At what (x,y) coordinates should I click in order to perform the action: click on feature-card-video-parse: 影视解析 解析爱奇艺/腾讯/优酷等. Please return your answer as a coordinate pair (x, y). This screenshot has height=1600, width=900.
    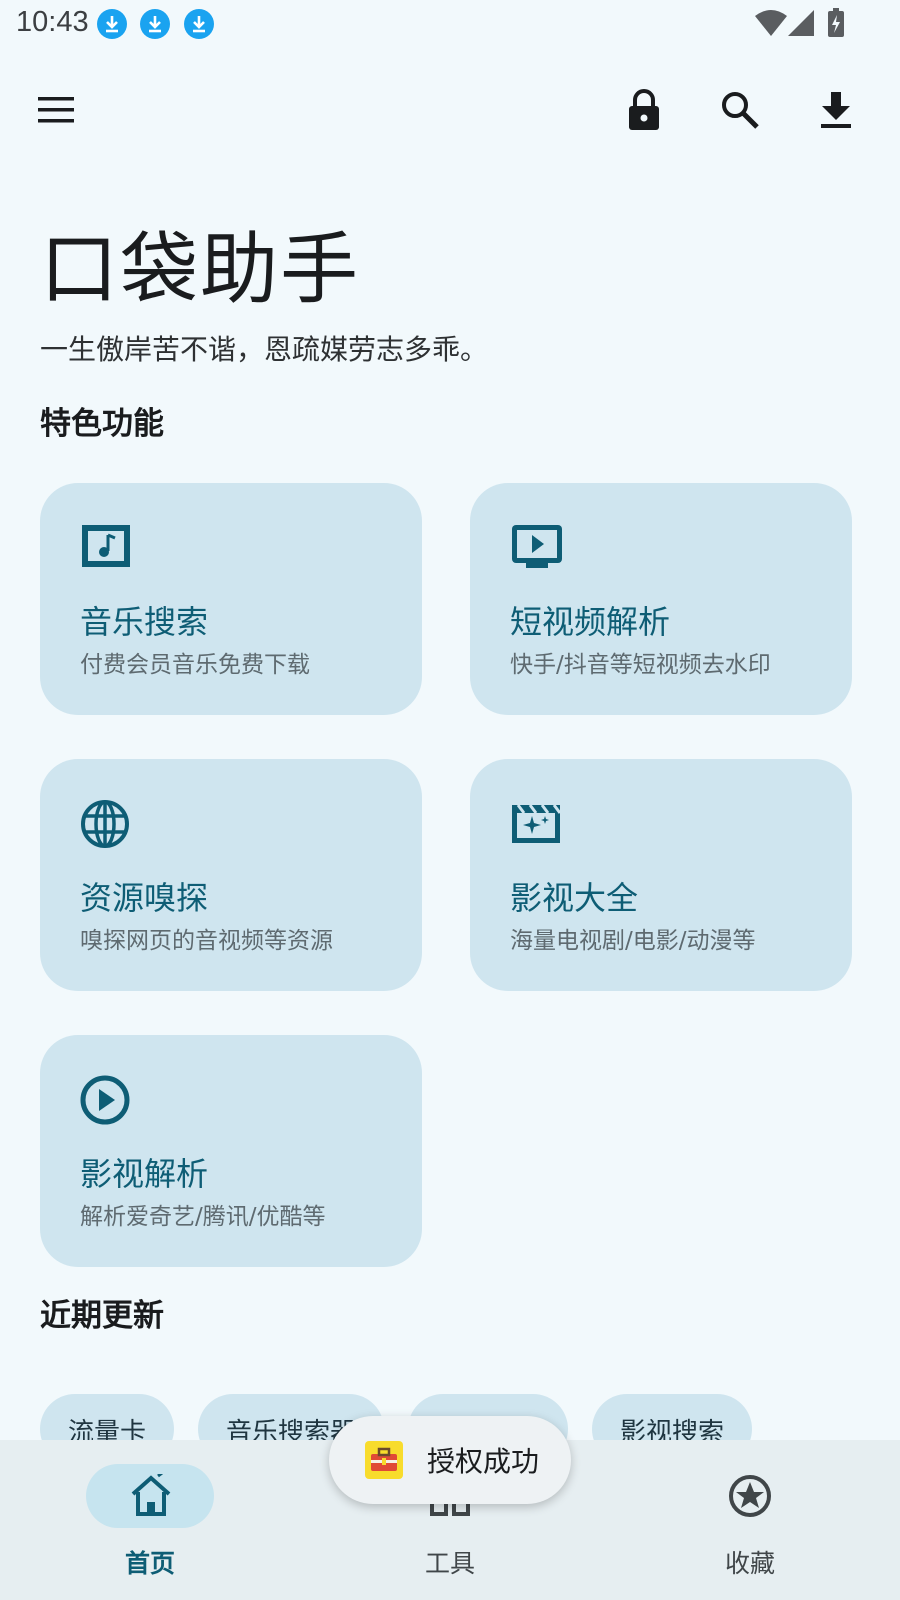
    Looking at the image, I should click on (231, 1151).